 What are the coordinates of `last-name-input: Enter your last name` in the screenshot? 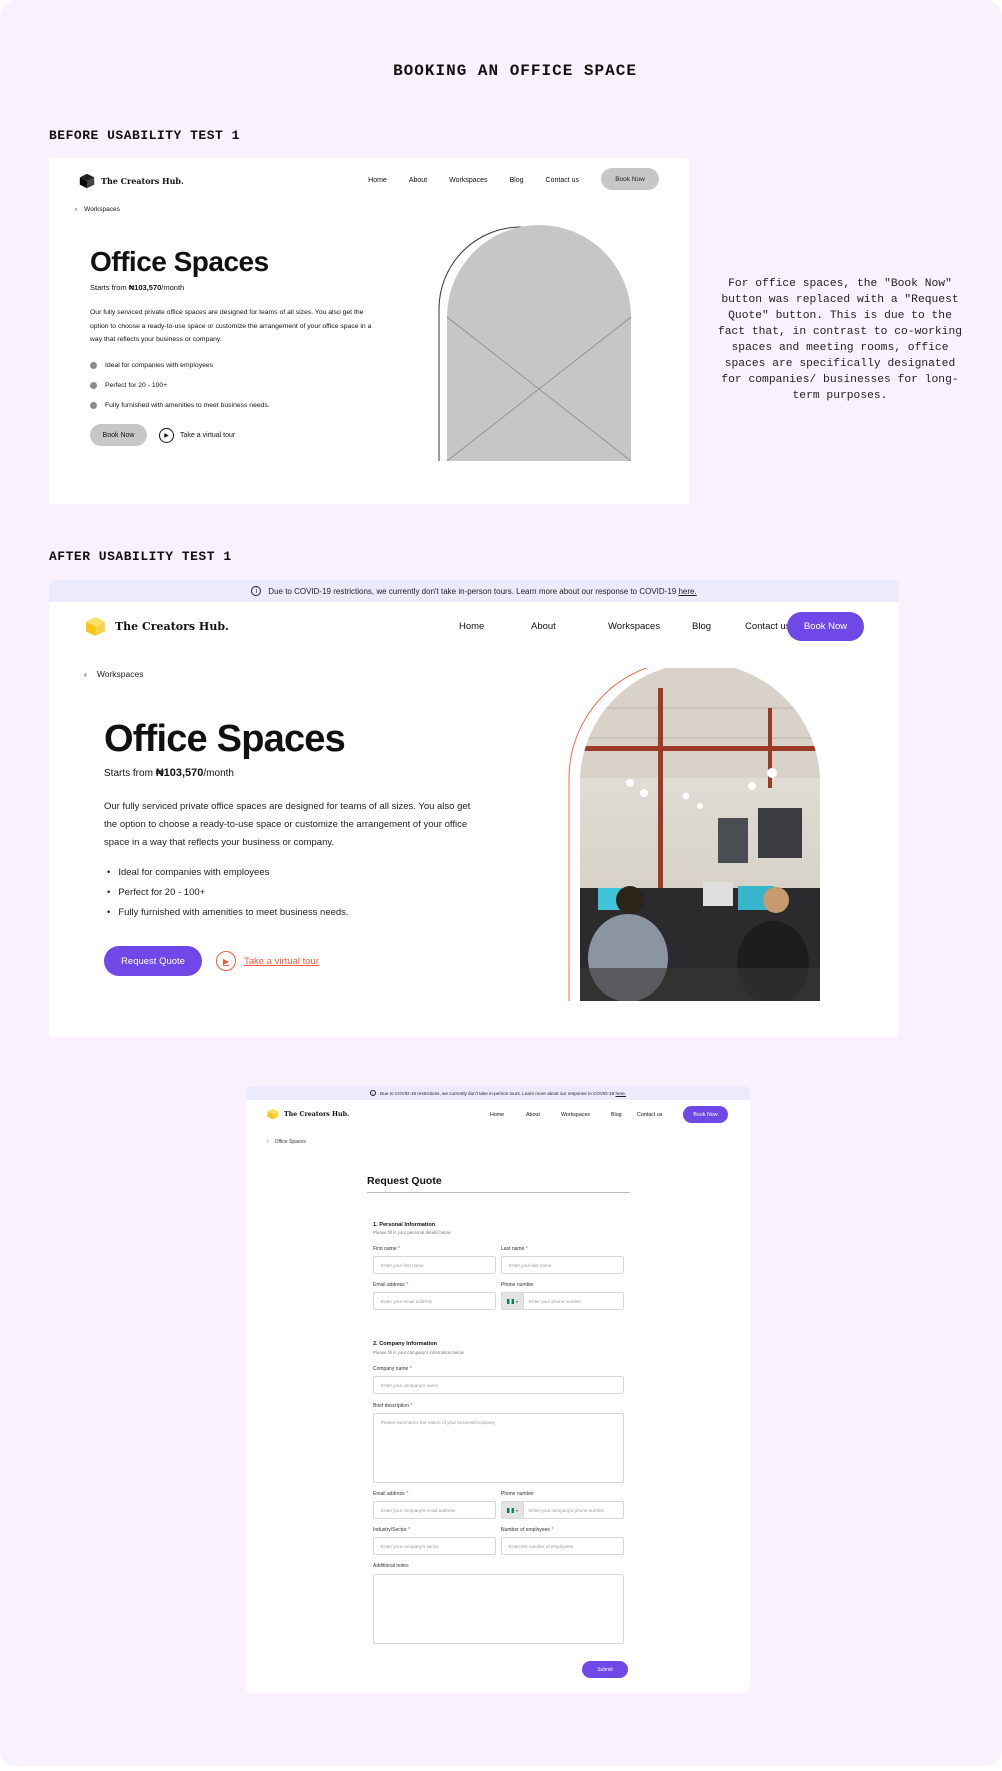 It's located at (562, 1265).